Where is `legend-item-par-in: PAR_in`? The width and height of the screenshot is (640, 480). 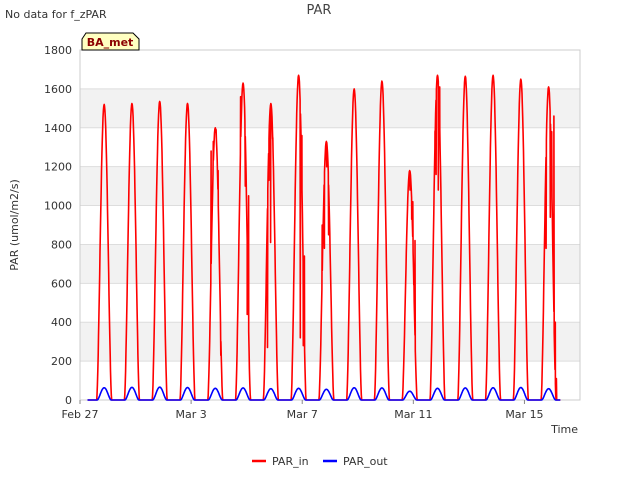
legend-item-par-in: PAR_in is located at coordinates (280, 461).